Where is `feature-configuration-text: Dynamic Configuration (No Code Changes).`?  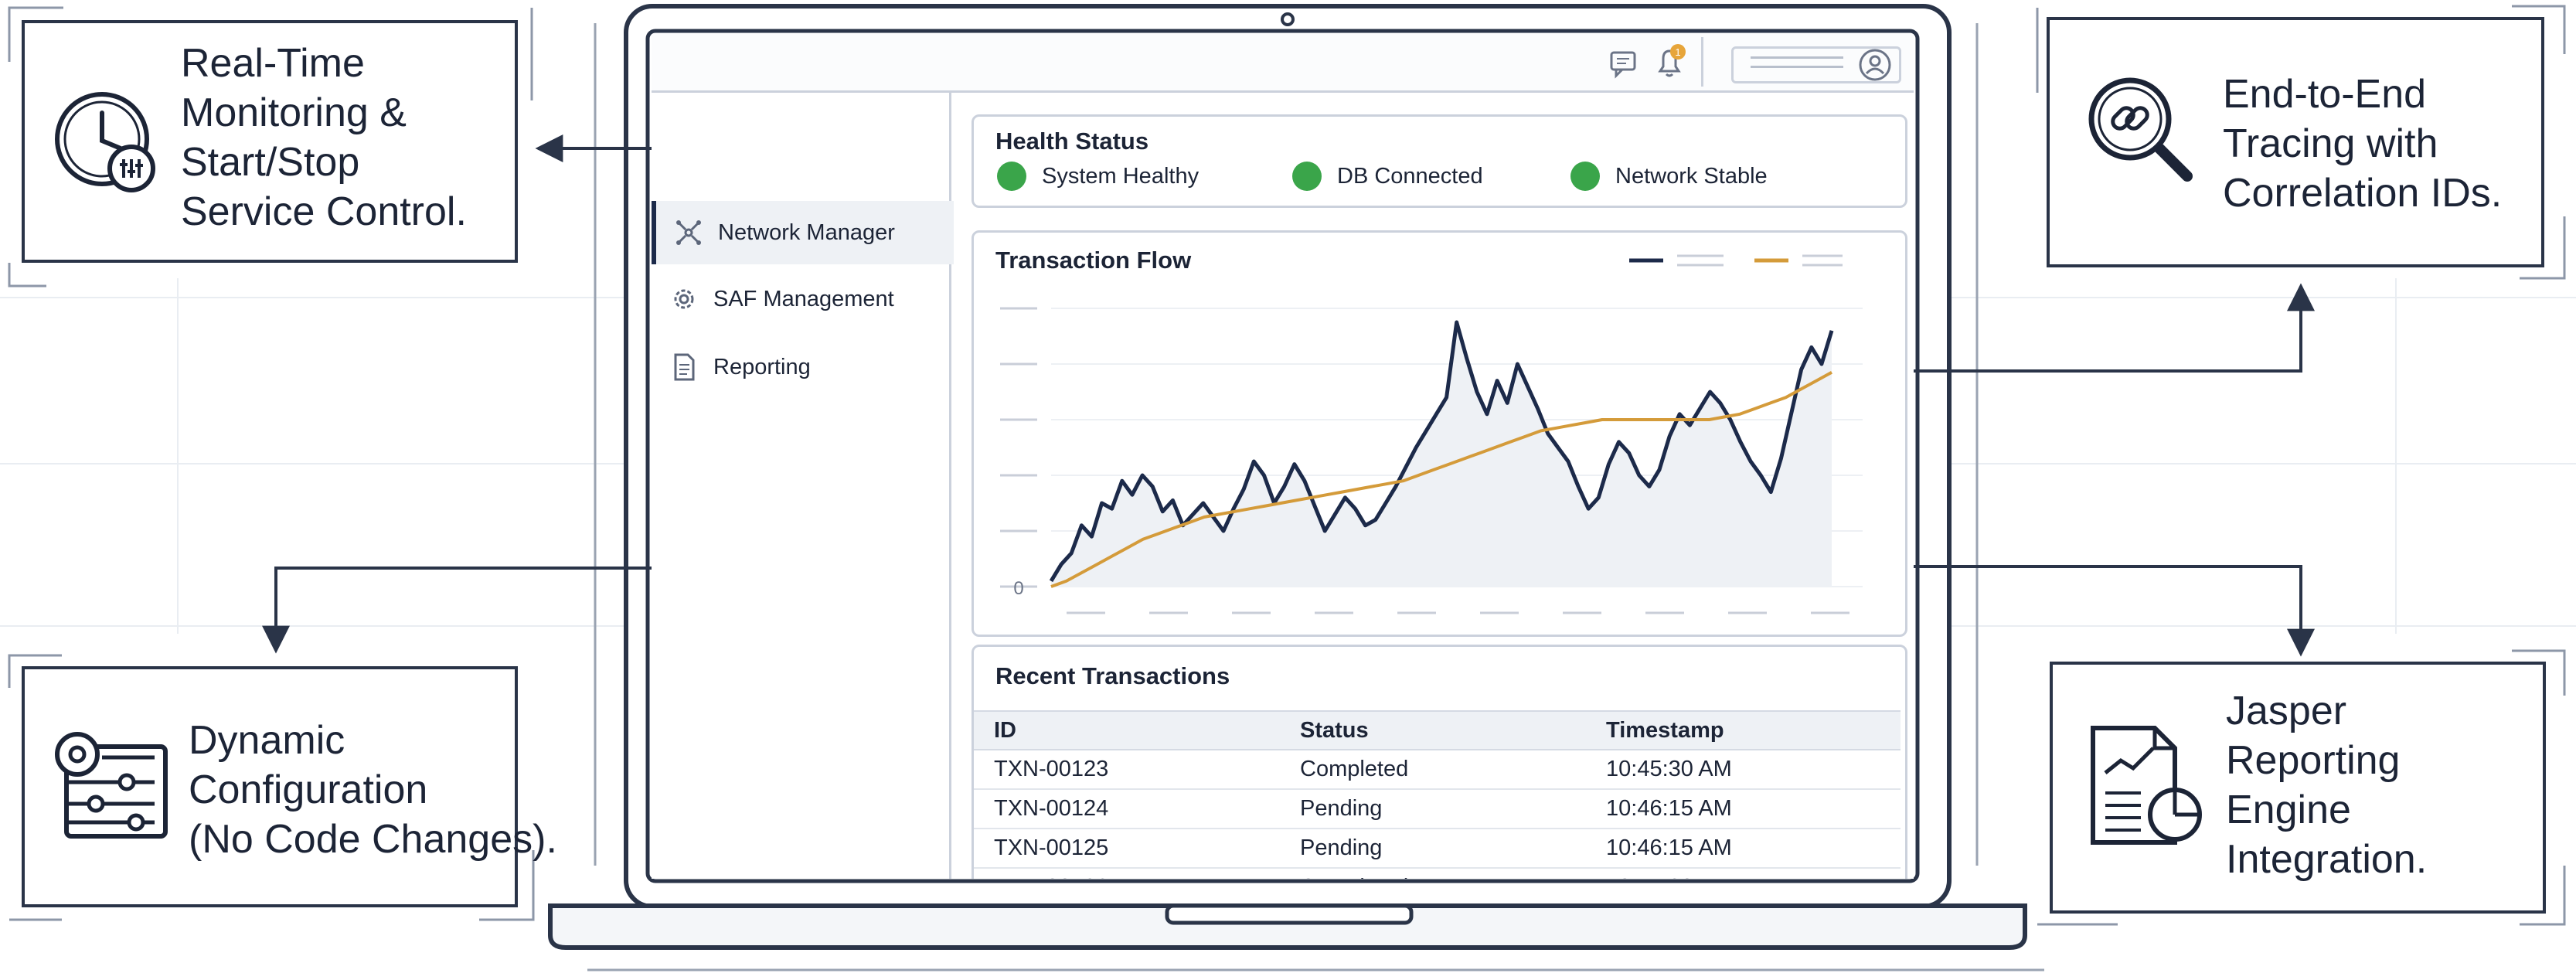 feature-configuration-text: Dynamic Configuration (No Code Changes). is located at coordinates (373, 790).